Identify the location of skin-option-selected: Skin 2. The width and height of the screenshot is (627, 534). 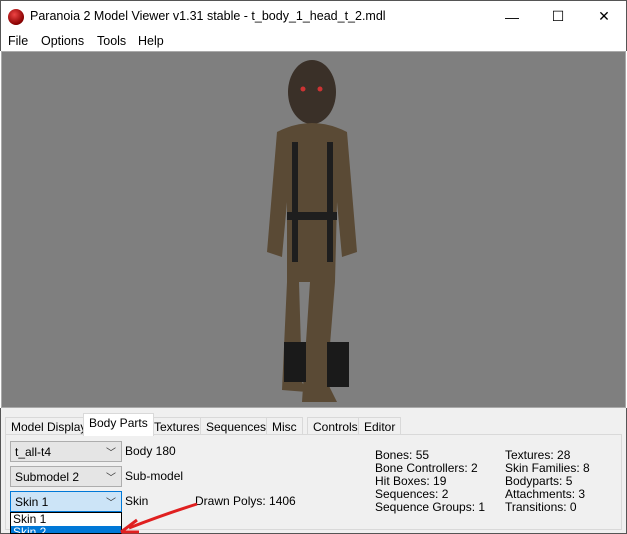
(66, 529).